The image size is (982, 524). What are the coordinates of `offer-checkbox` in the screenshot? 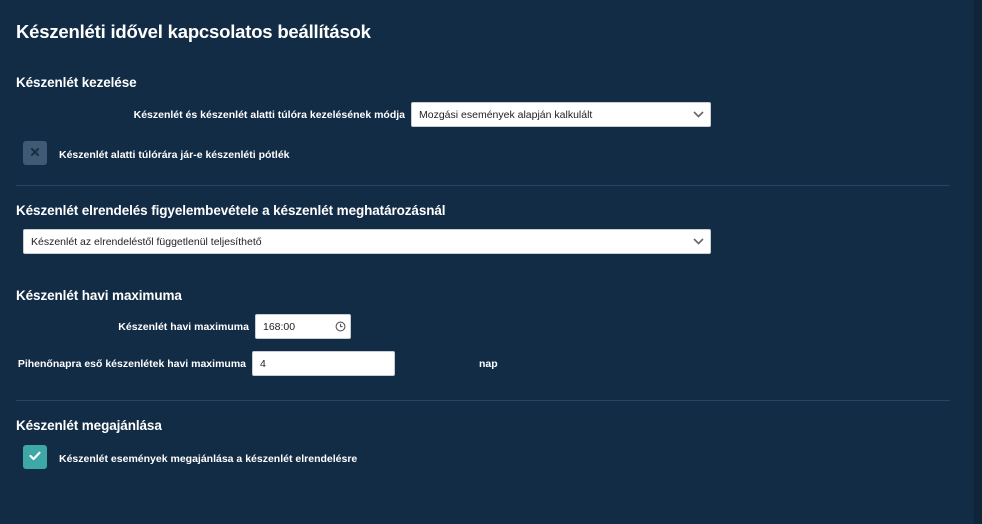 It's located at (35, 457).